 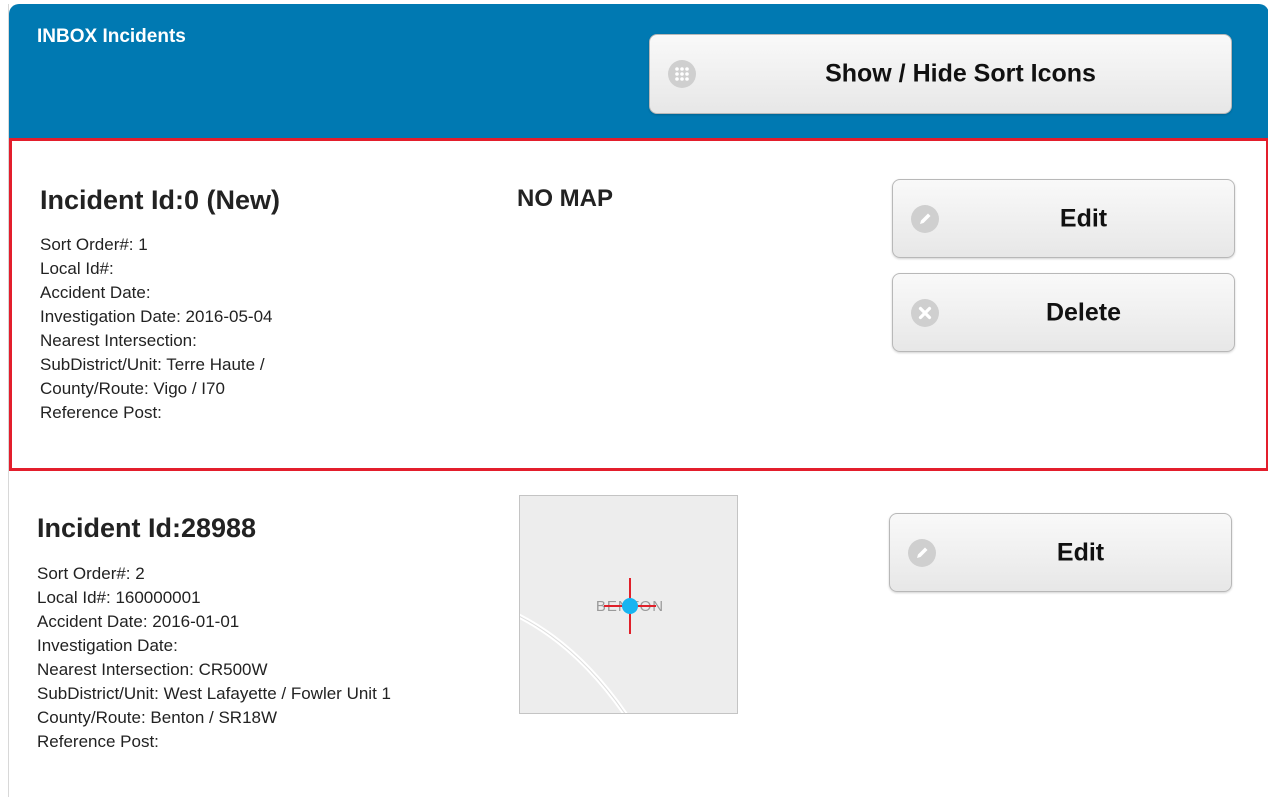 What do you see at coordinates (960, 73) in the screenshot?
I see `sort-button-label: Show / Hide Sort Icons` at bounding box center [960, 73].